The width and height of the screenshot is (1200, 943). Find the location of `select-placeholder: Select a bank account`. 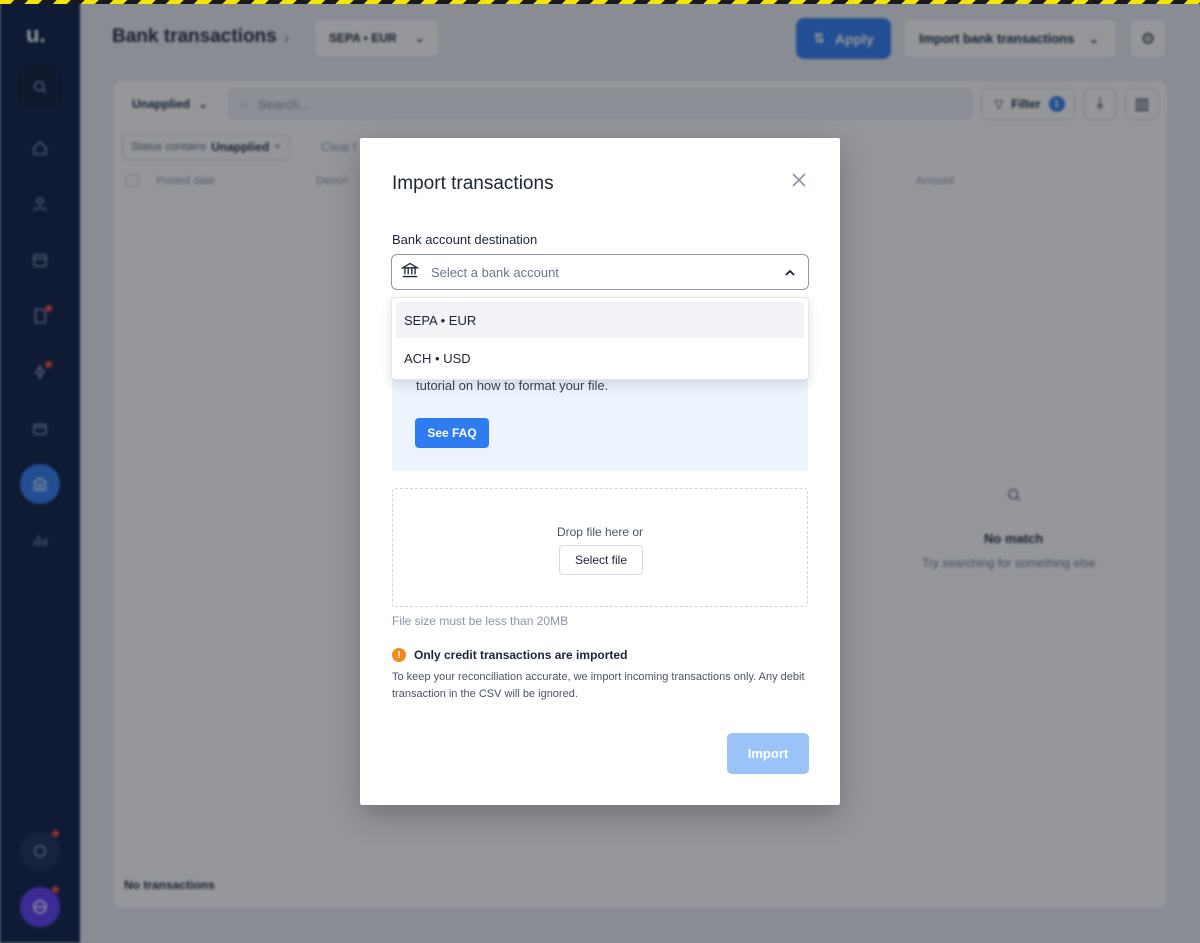

select-placeholder: Select a bank account is located at coordinates (495, 272).